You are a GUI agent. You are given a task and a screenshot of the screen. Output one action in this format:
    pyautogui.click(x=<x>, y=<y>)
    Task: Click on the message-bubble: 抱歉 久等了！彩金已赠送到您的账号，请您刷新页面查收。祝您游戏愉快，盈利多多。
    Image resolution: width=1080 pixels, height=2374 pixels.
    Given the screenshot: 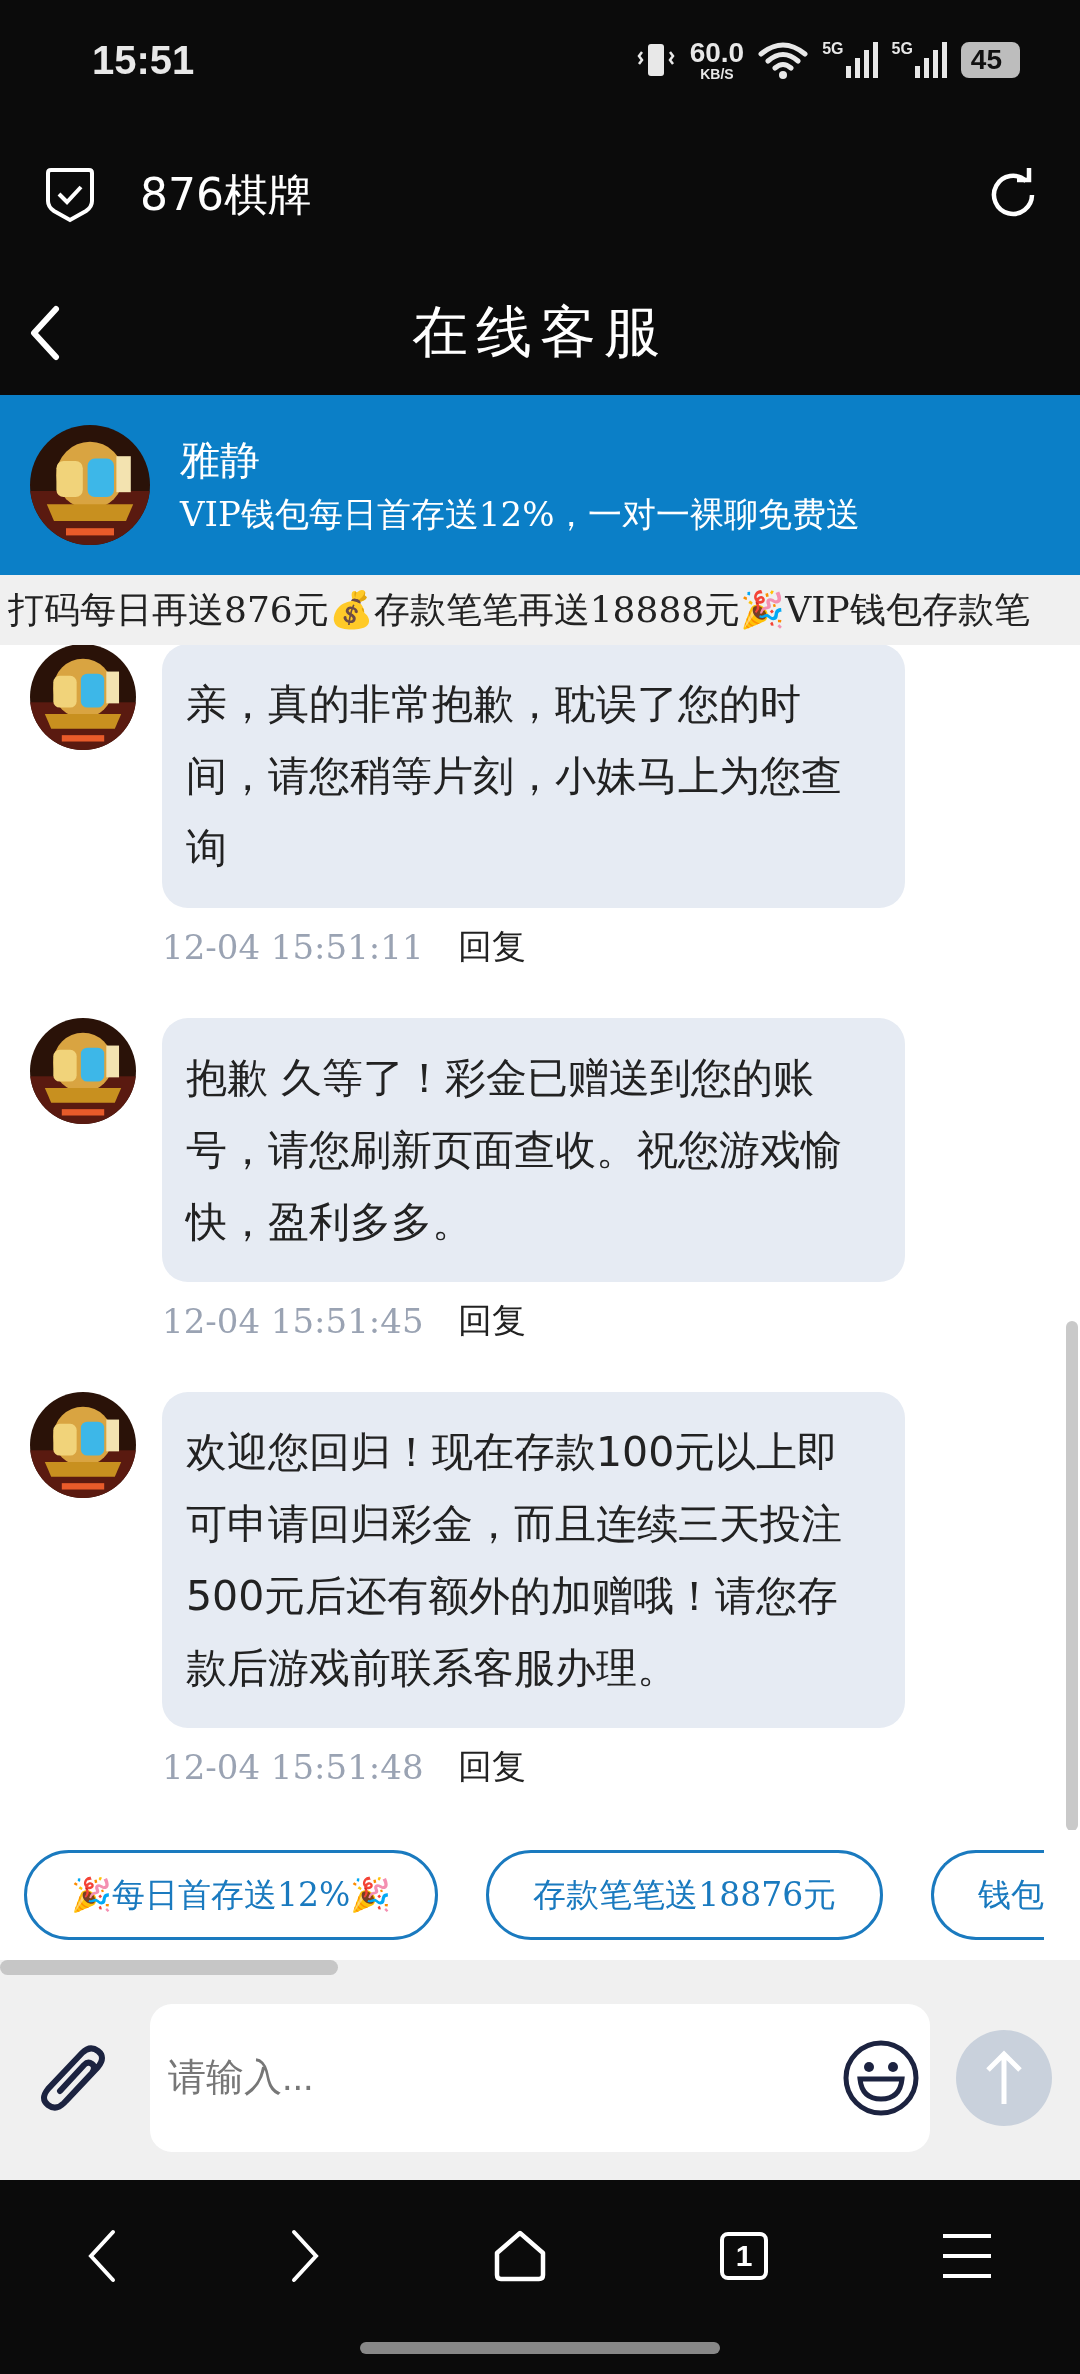 What is the action you would take?
    pyautogui.click(x=533, y=1150)
    